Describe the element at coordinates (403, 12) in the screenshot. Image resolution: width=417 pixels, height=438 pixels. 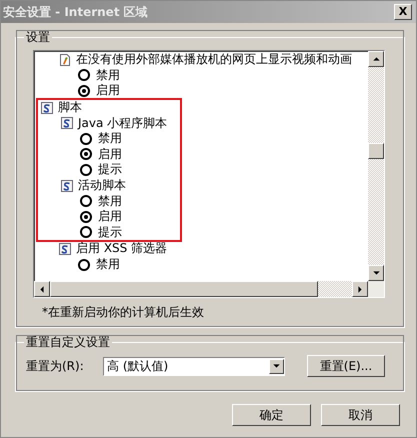
I see `close-button: X` at that location.